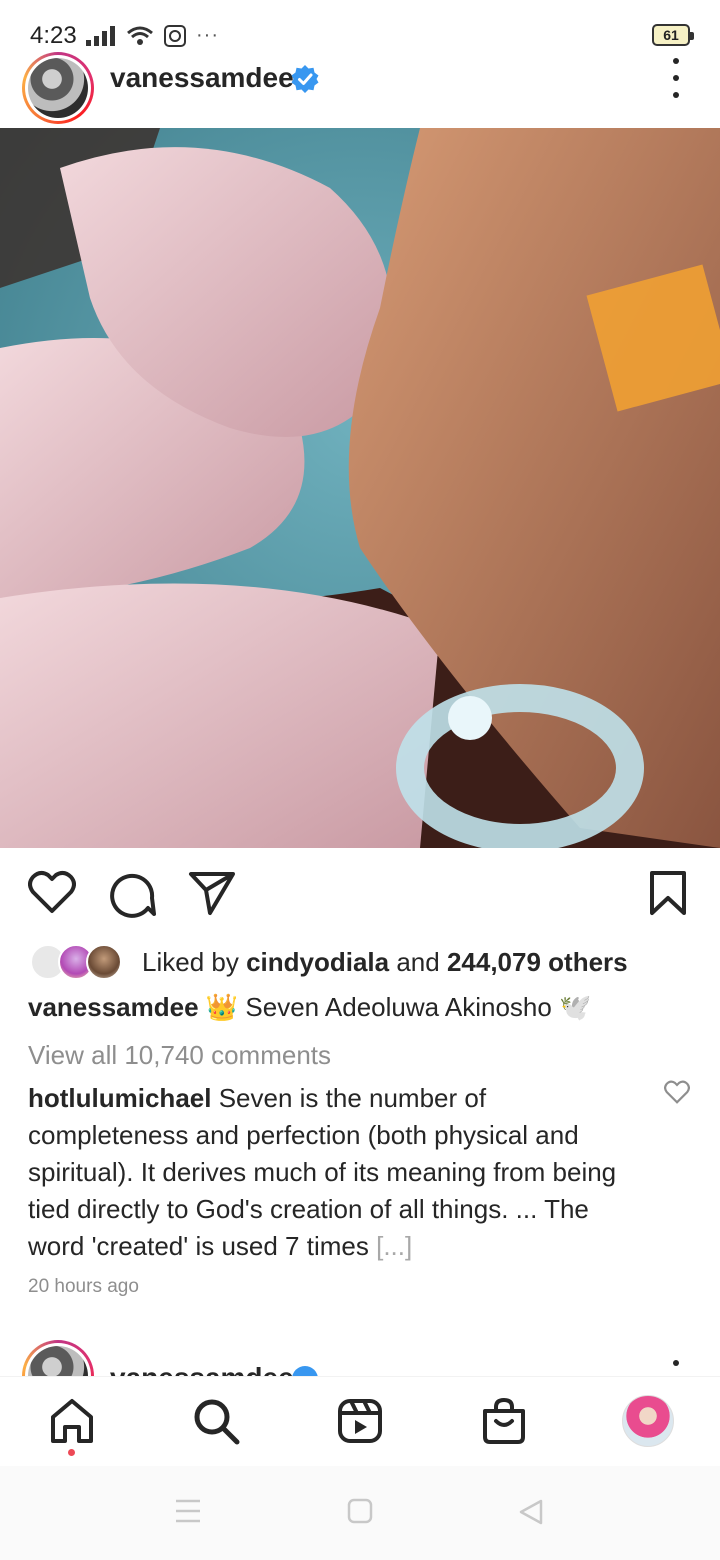 This screenshot has width=720, height=1560. I want to click on home-icon, so click(72, 1421).